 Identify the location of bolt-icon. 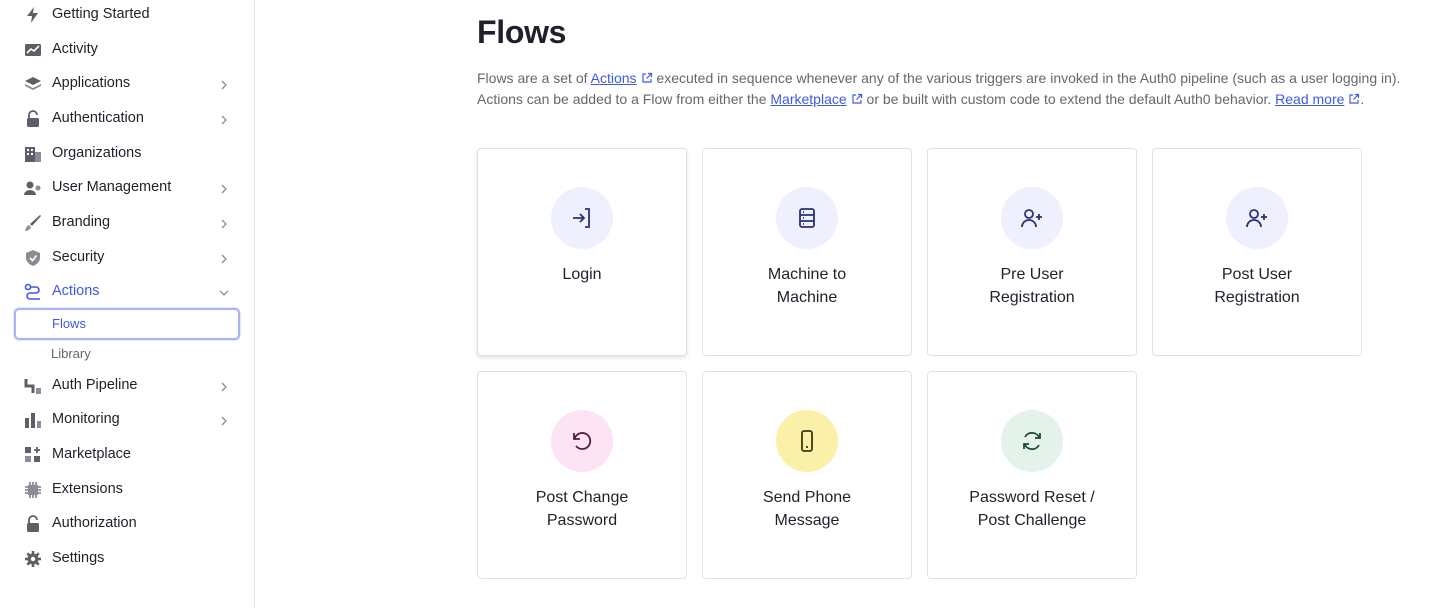
(33, 15).